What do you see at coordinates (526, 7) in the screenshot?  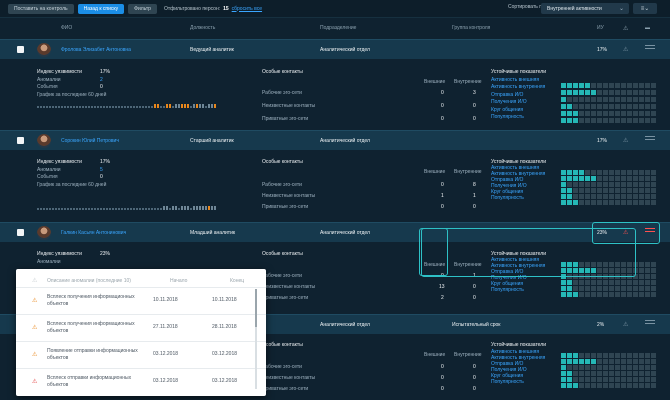 I see `sort-label: Сортировать по` at bounding box center [526, 7].